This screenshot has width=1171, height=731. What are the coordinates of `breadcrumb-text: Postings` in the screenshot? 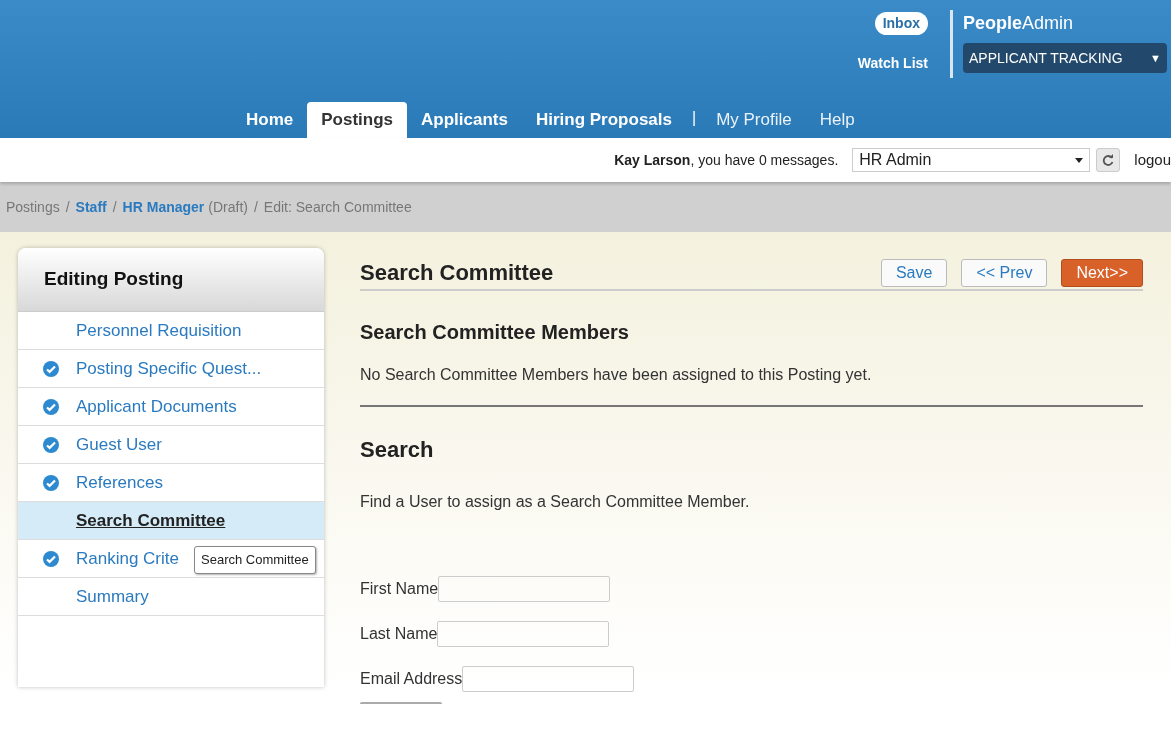 It's located at (33, 207).